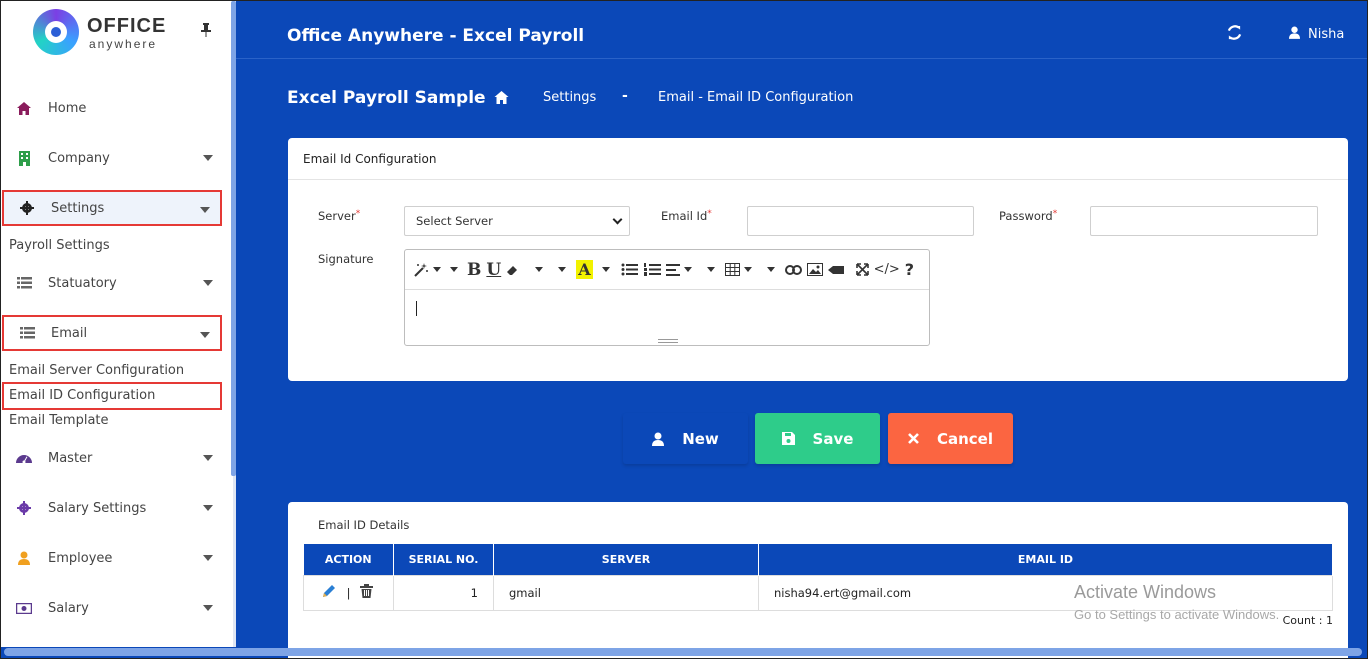 Image resolution: width=1368 pixels, height=659 pixels. Describe the element at coordinates (112, 458) in the screenshot. I see `sidebar-item-master: Master` at that location.